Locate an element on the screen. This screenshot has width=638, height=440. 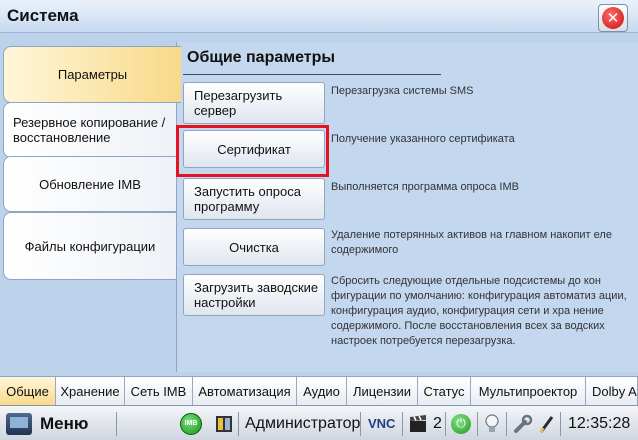
tab-label: Статус is located at coordinates (444, 391).